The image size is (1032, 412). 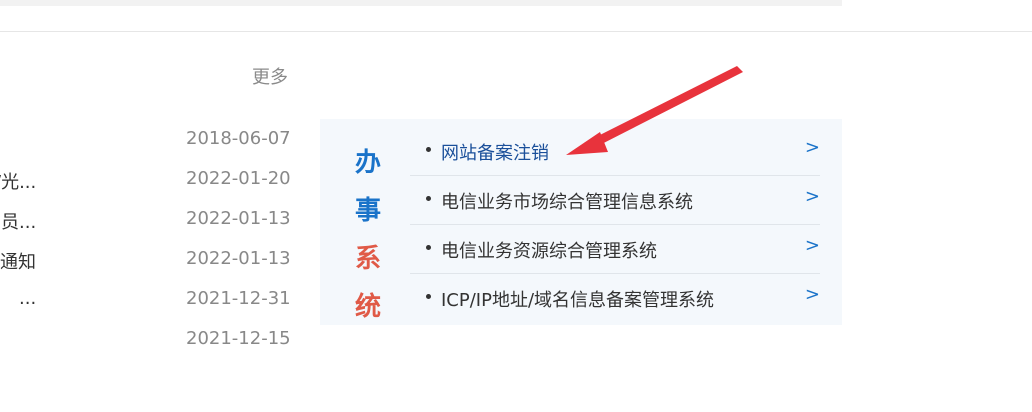 I want to click on service-item-icp-filing-system: ICP/IP地址/域名信息备案管理系统 >, so click(x=615, y=298).